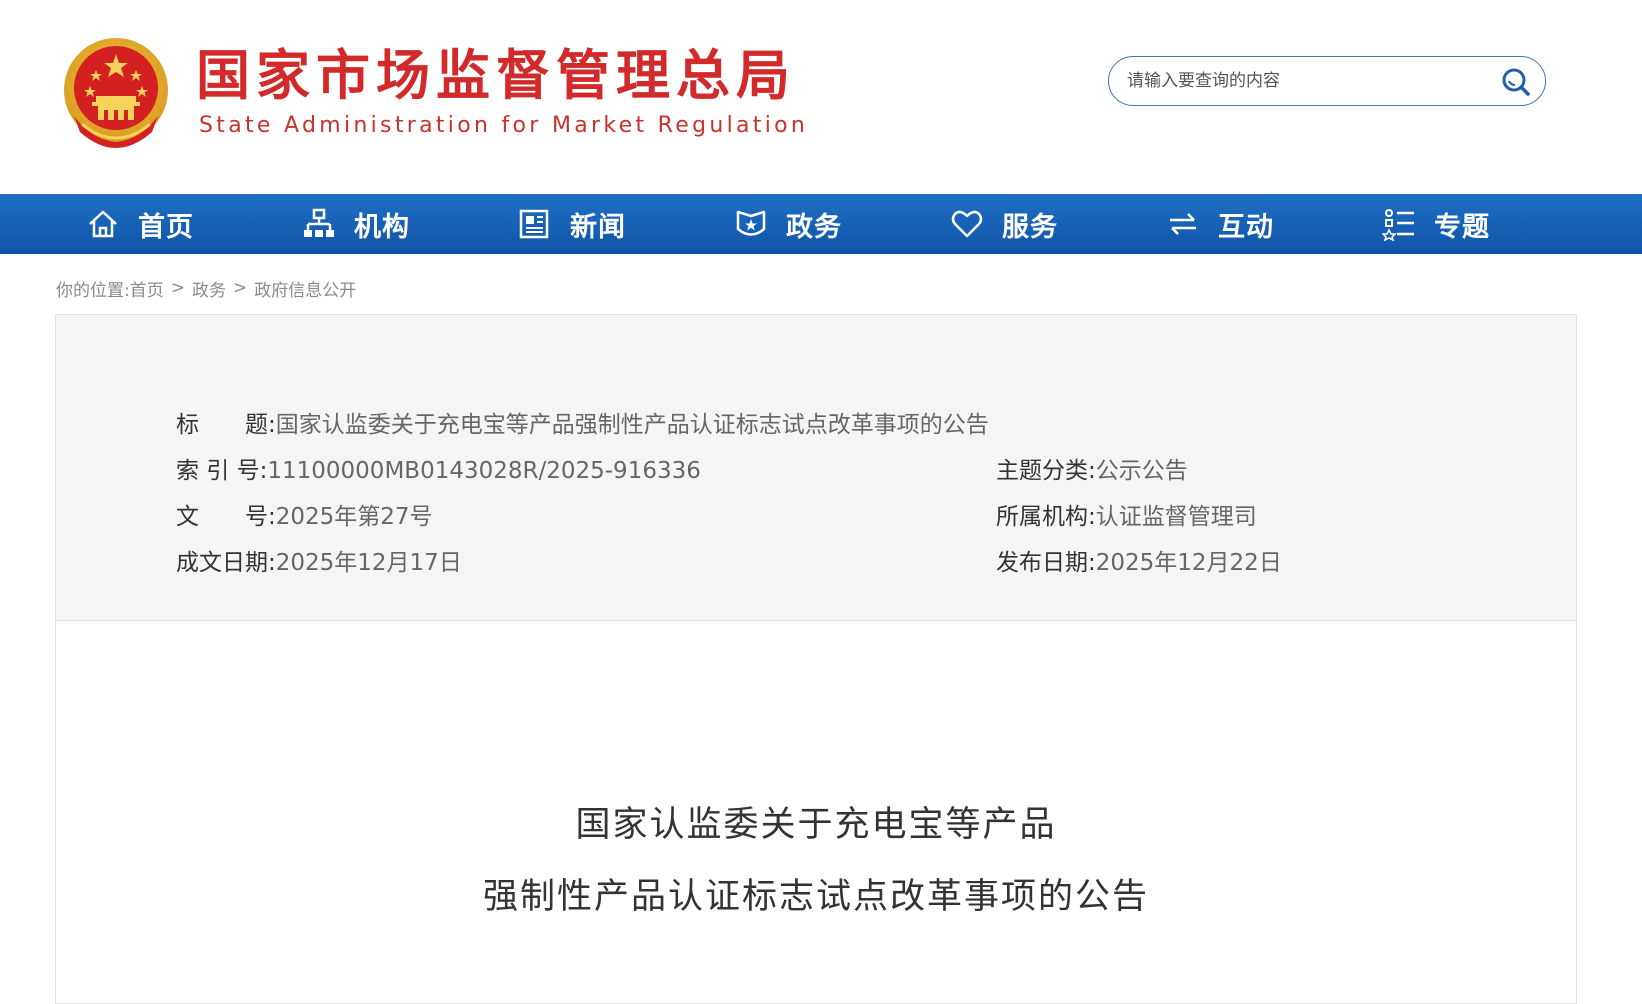 Image resolution: width=1642 pixels, height=1004 pixels. Describe the element at coordinates (226, 517) in the screenshot. I see `meta-docno-label: 文 号:` at that location.